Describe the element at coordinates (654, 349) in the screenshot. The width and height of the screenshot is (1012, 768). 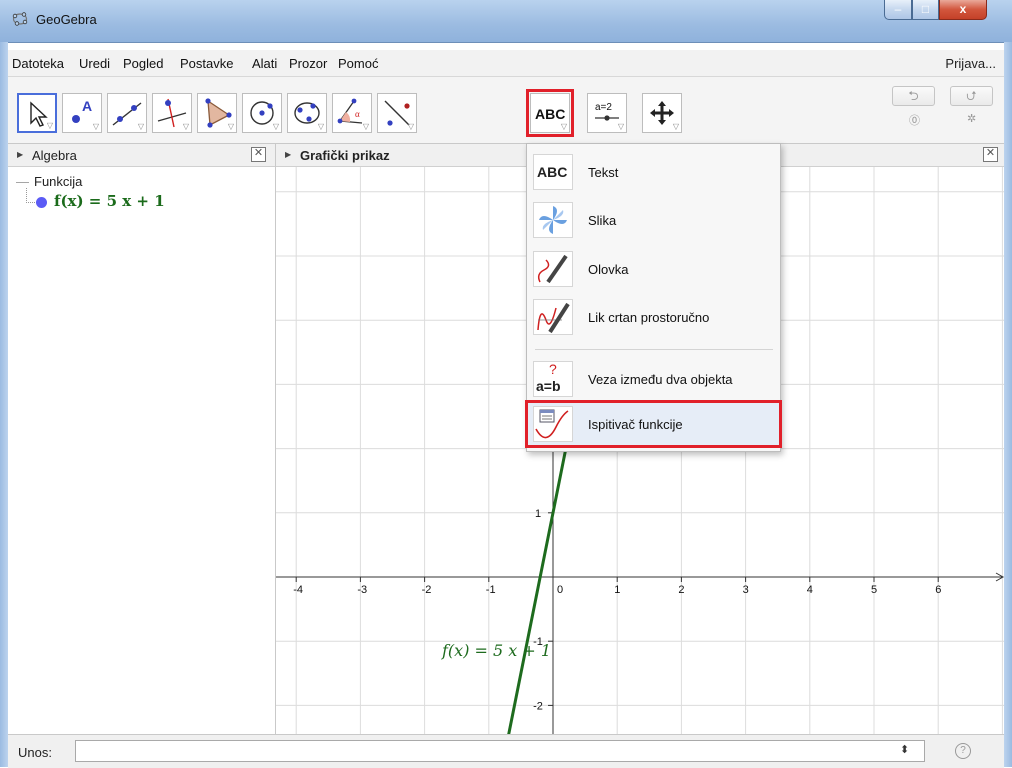
I see `dropdown-separator` at that location.